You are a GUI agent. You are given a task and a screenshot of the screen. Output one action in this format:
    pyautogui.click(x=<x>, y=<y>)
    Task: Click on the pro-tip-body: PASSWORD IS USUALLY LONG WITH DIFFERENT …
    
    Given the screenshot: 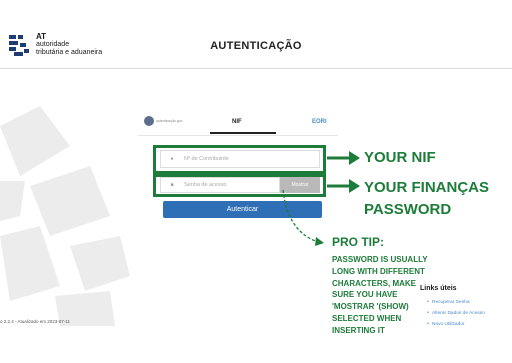 What is the action you would take?
    pyautogui.click(x=387, y=295)
    